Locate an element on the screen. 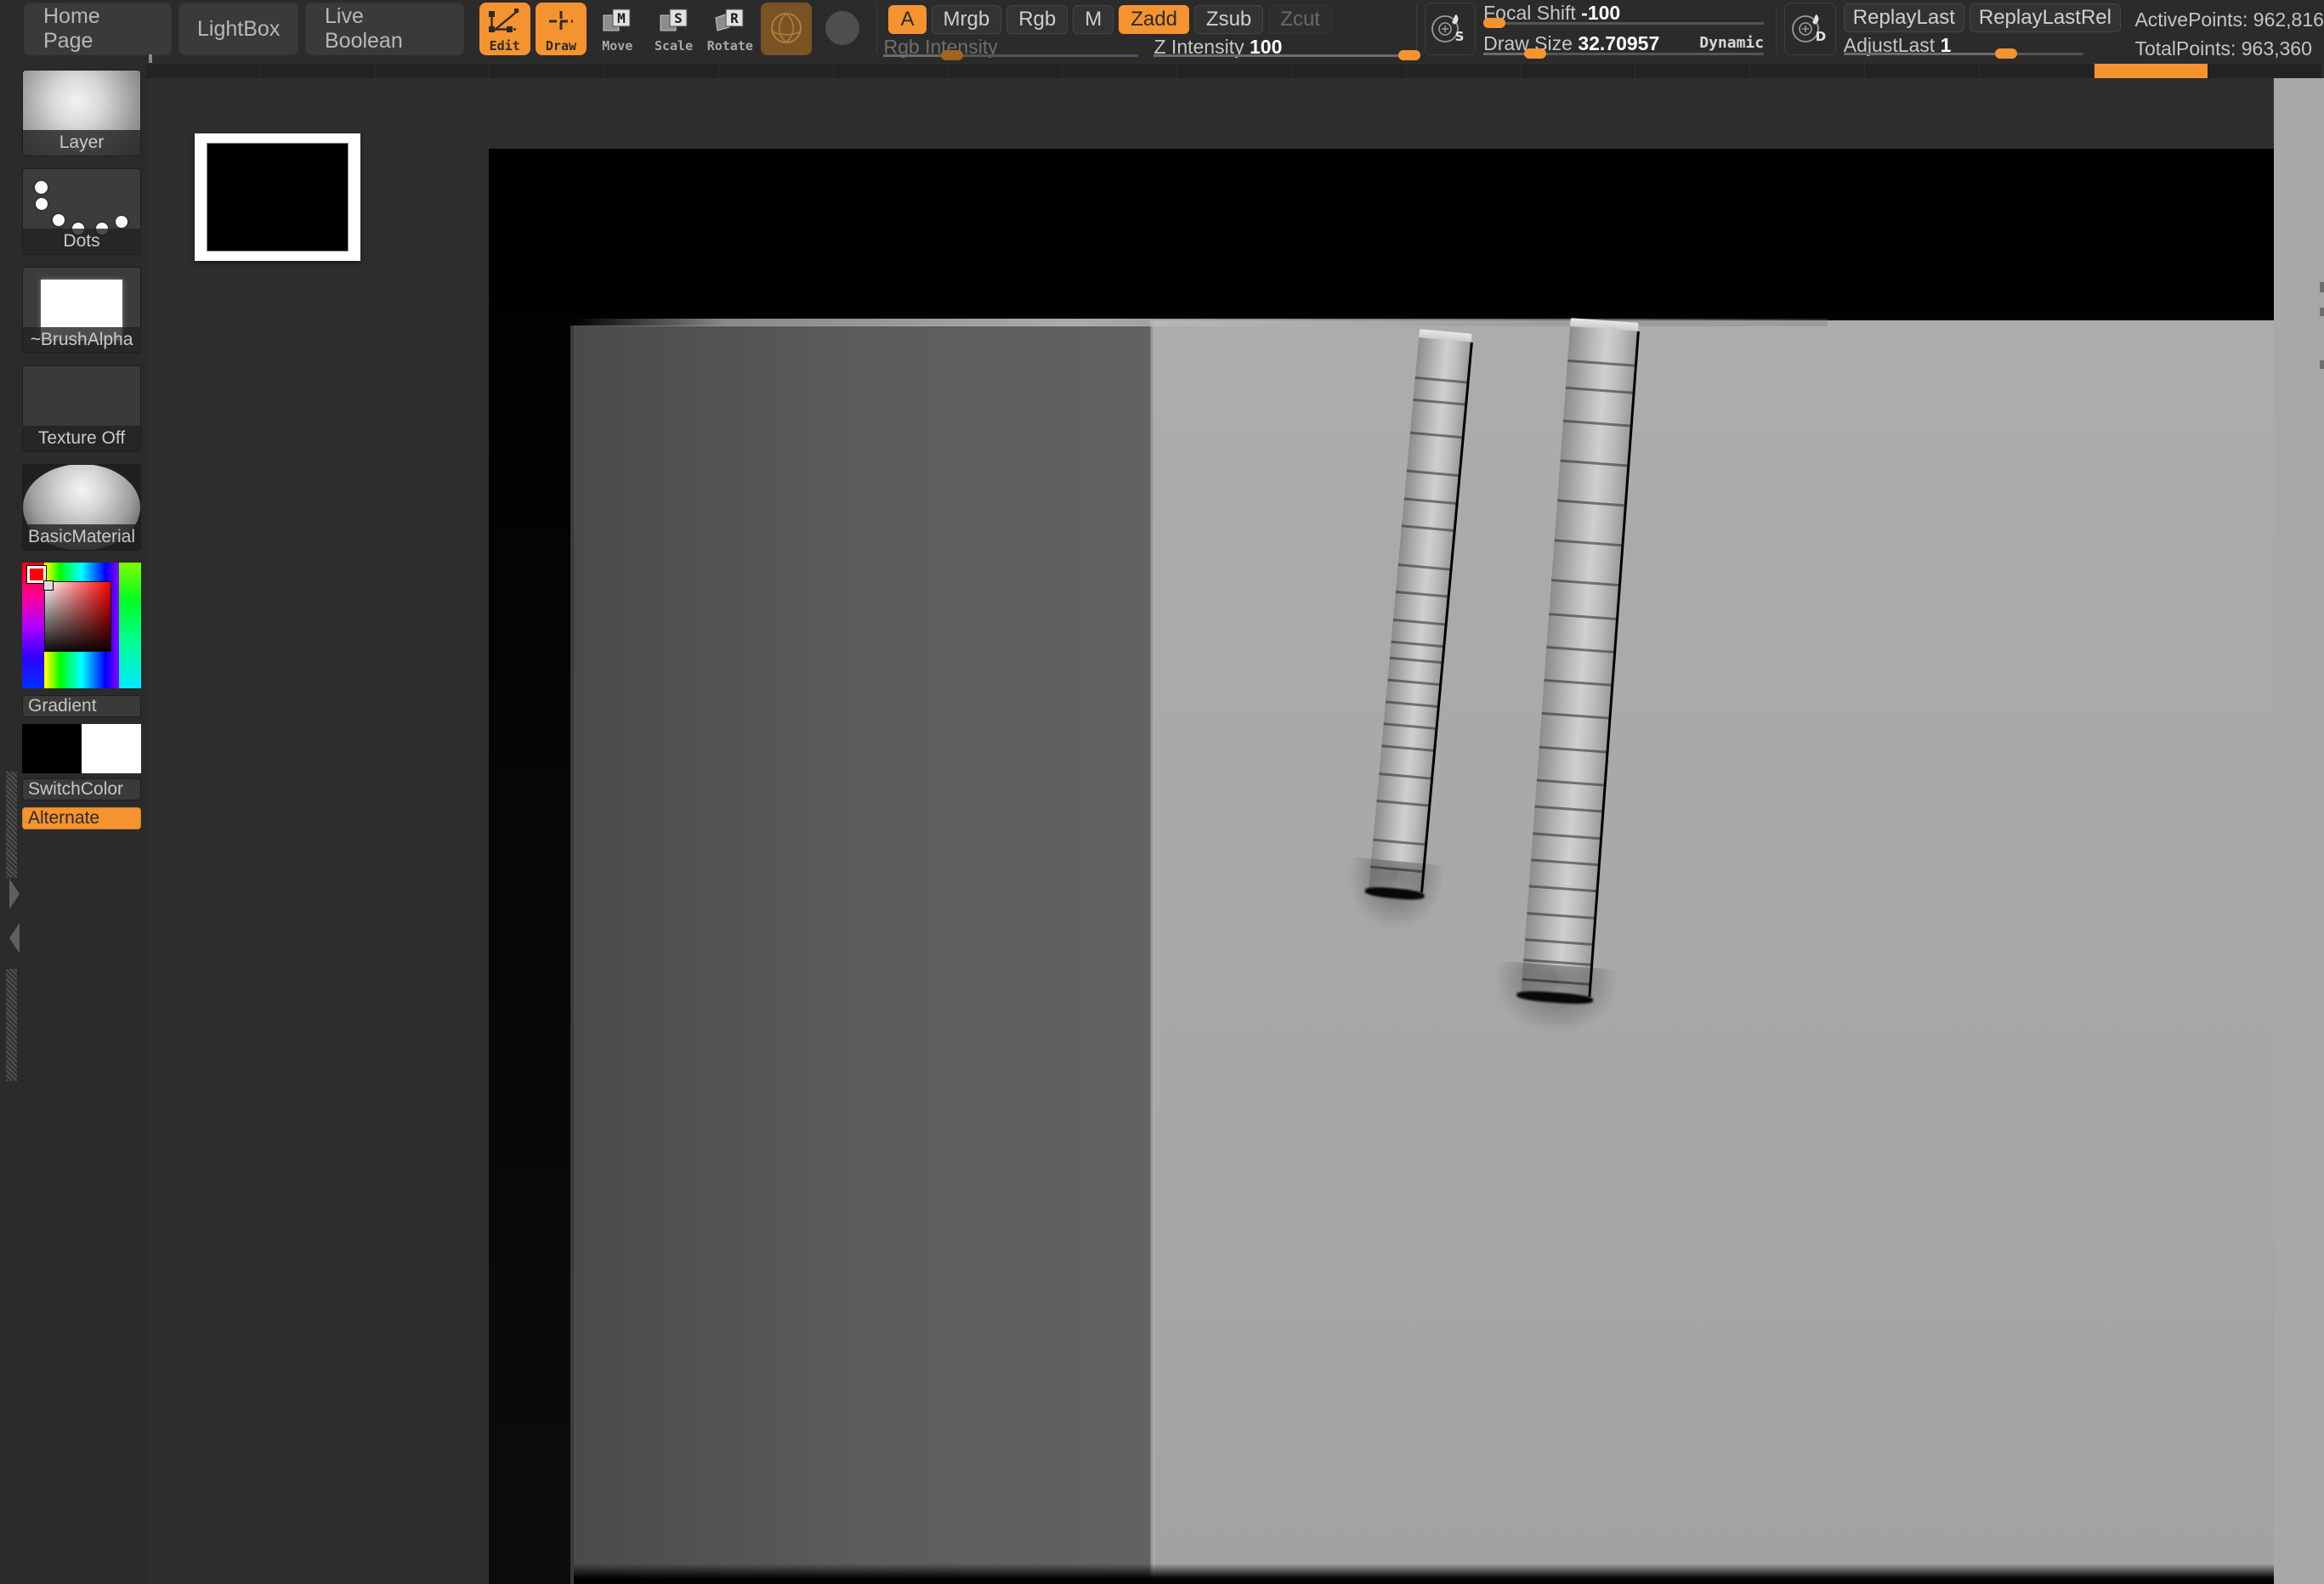 The height and width of the screenshot is (1584, 2324). alternate-button: Alternate is located at coordinates (81, 818).